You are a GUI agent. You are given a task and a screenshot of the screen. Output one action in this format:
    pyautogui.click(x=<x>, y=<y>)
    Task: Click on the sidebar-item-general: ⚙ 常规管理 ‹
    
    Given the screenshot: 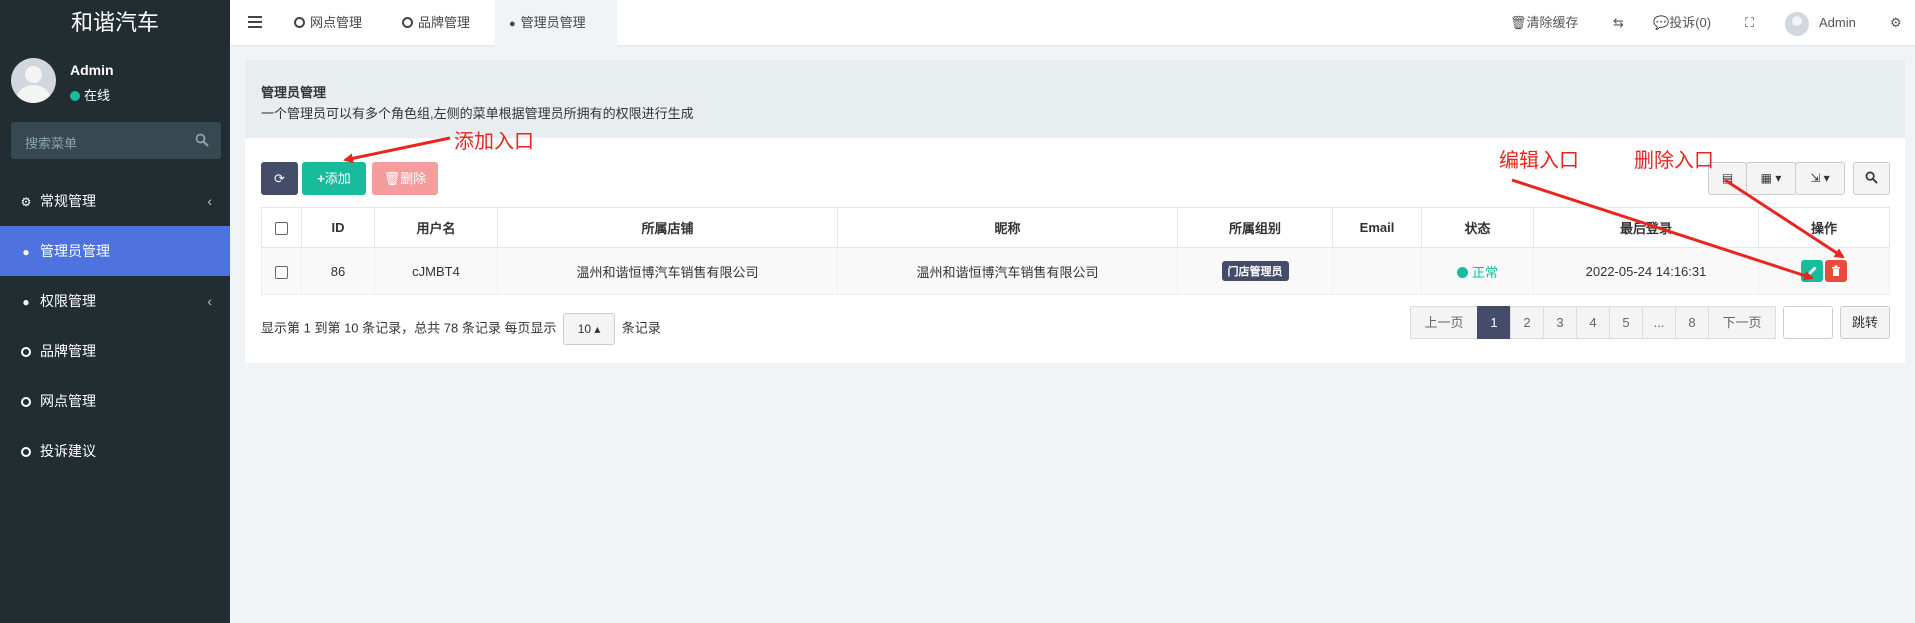 What is the action you would take?
    pyautogui.click(x=115, y=201)
    